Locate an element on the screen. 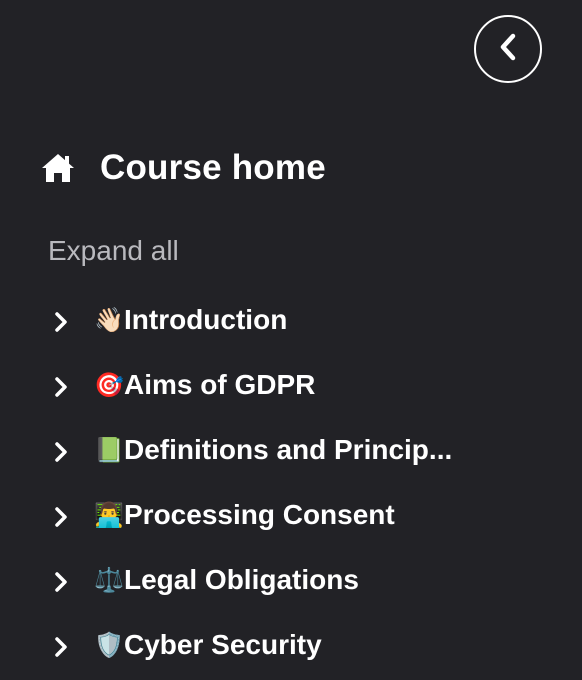  course-home-link: Course home is located at coordinates (183, 168).